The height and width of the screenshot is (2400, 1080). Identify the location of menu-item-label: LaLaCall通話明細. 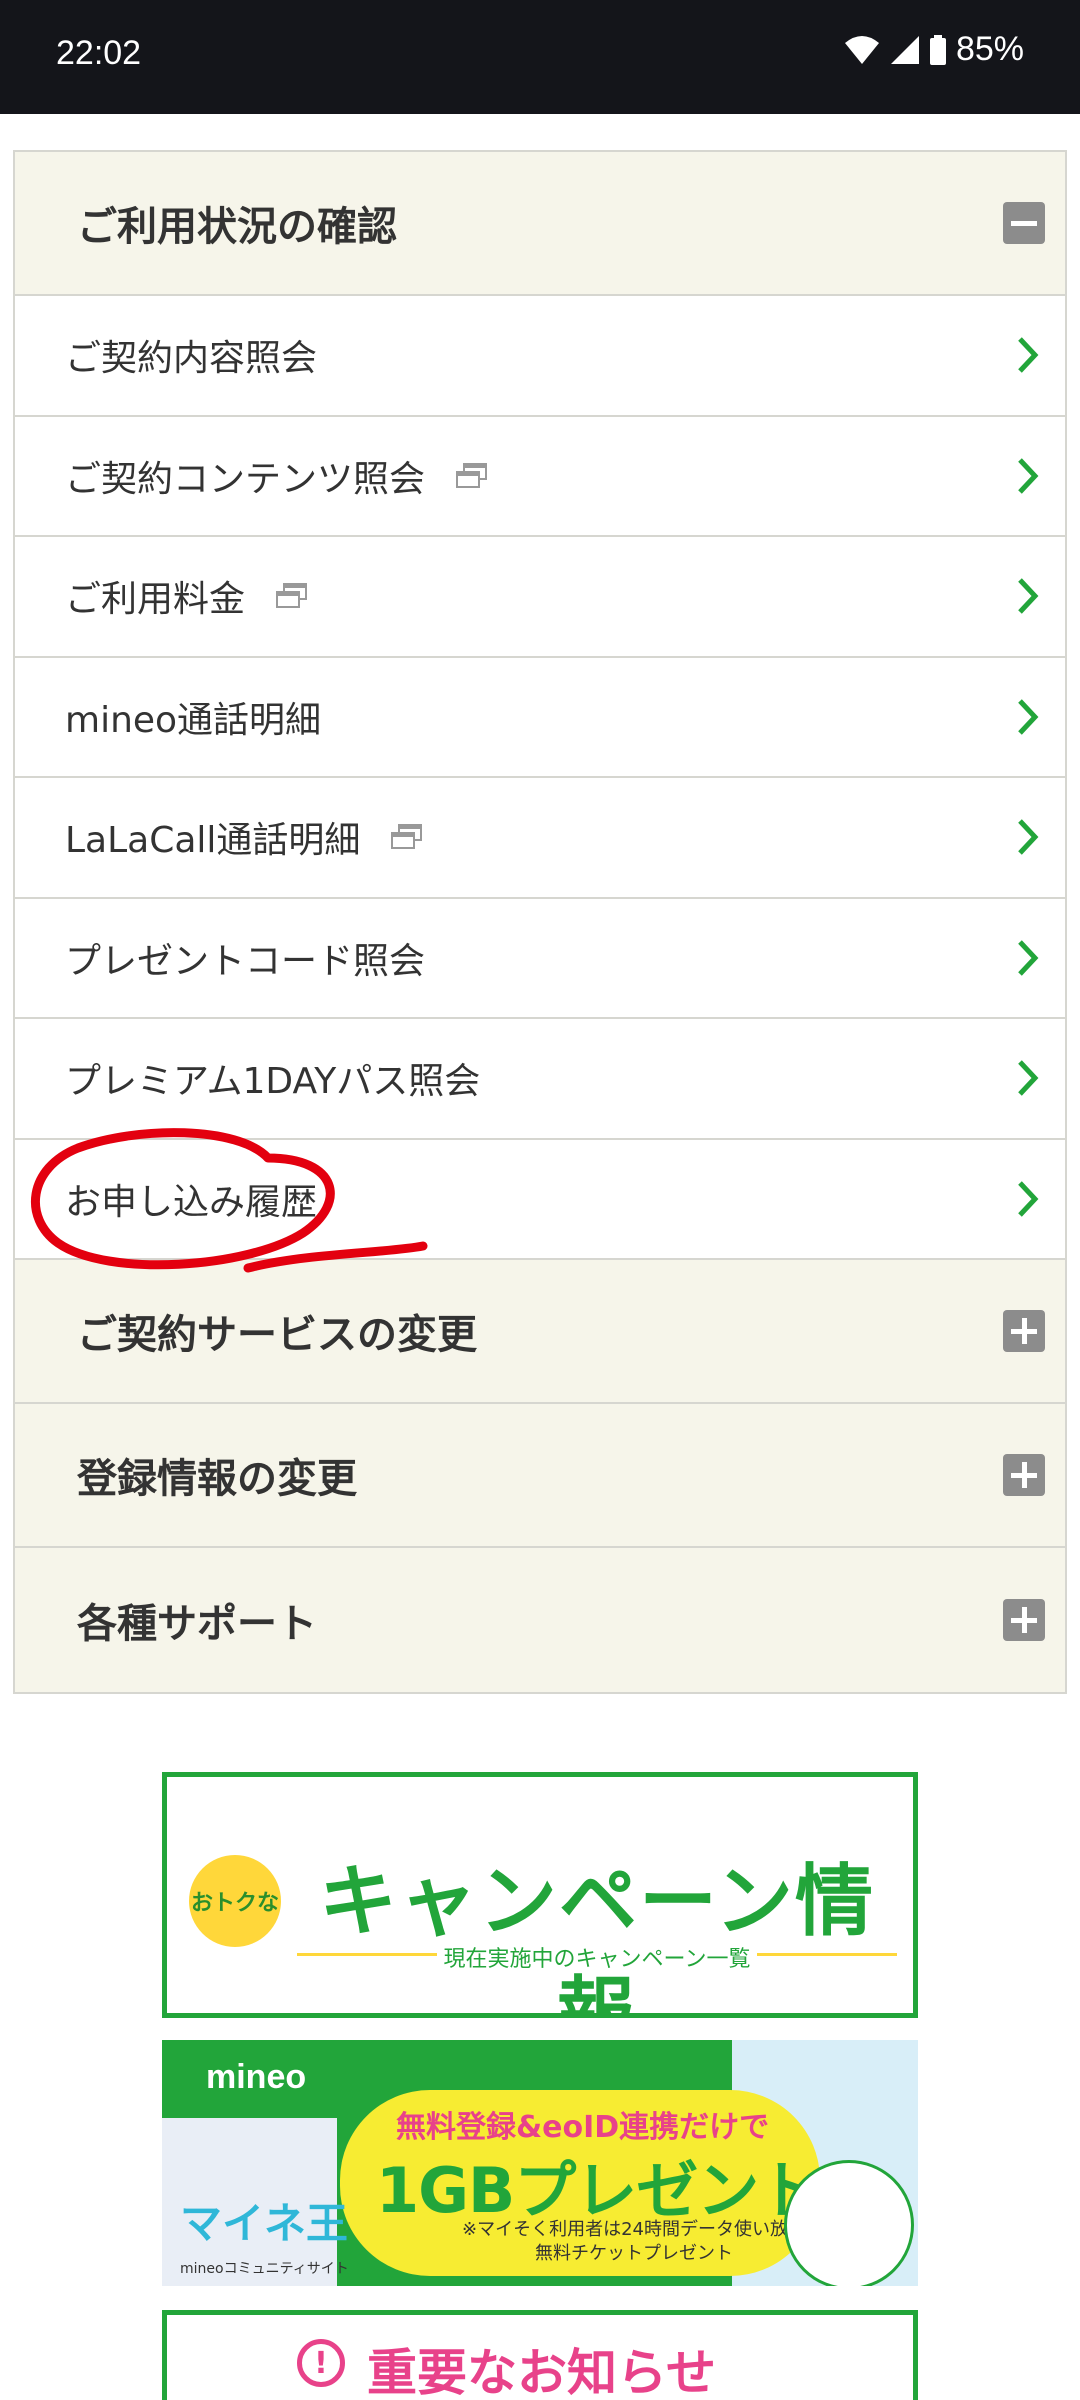
(213, 841).